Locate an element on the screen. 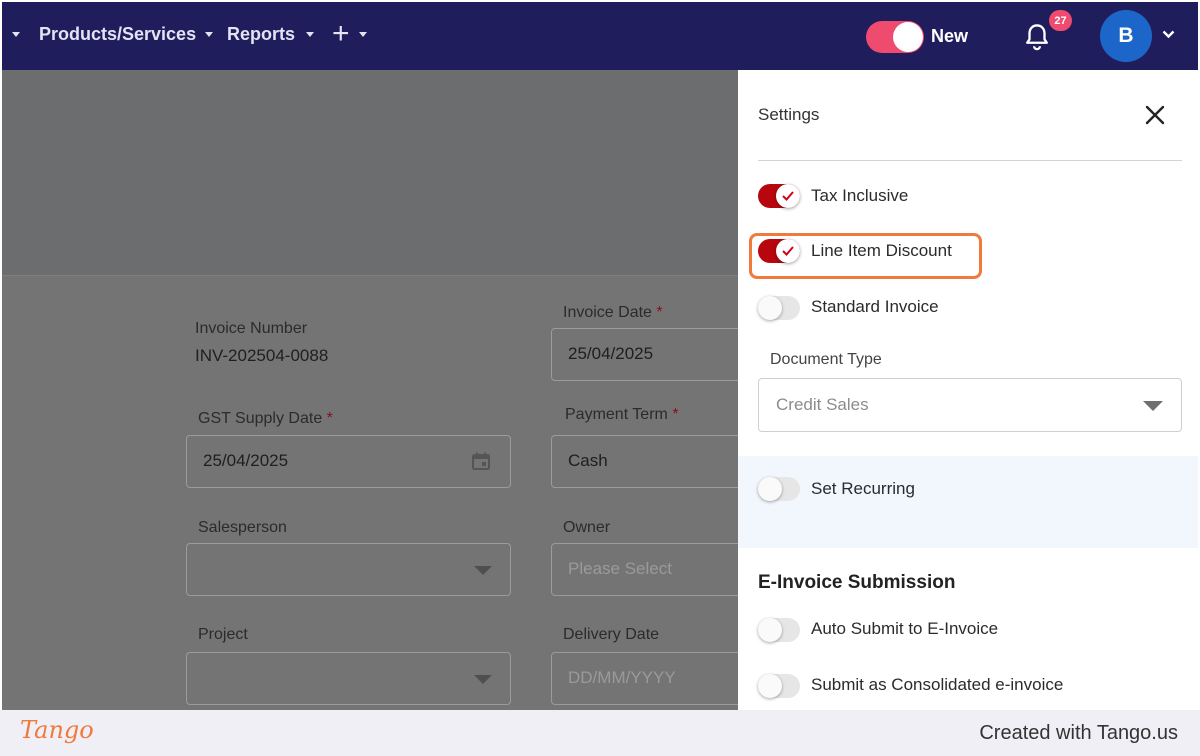 The image size is (1200, 756). gst-supply-date-value: 25/04/2025 is located at coordinates (246, 460).